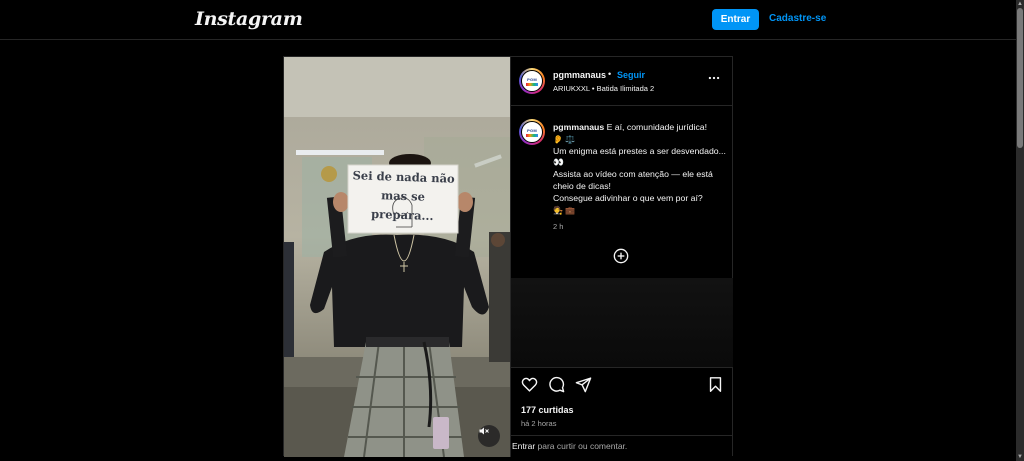 This screenshot has width=1024, height=461. I want to click on comment-button, so click(556, 384).